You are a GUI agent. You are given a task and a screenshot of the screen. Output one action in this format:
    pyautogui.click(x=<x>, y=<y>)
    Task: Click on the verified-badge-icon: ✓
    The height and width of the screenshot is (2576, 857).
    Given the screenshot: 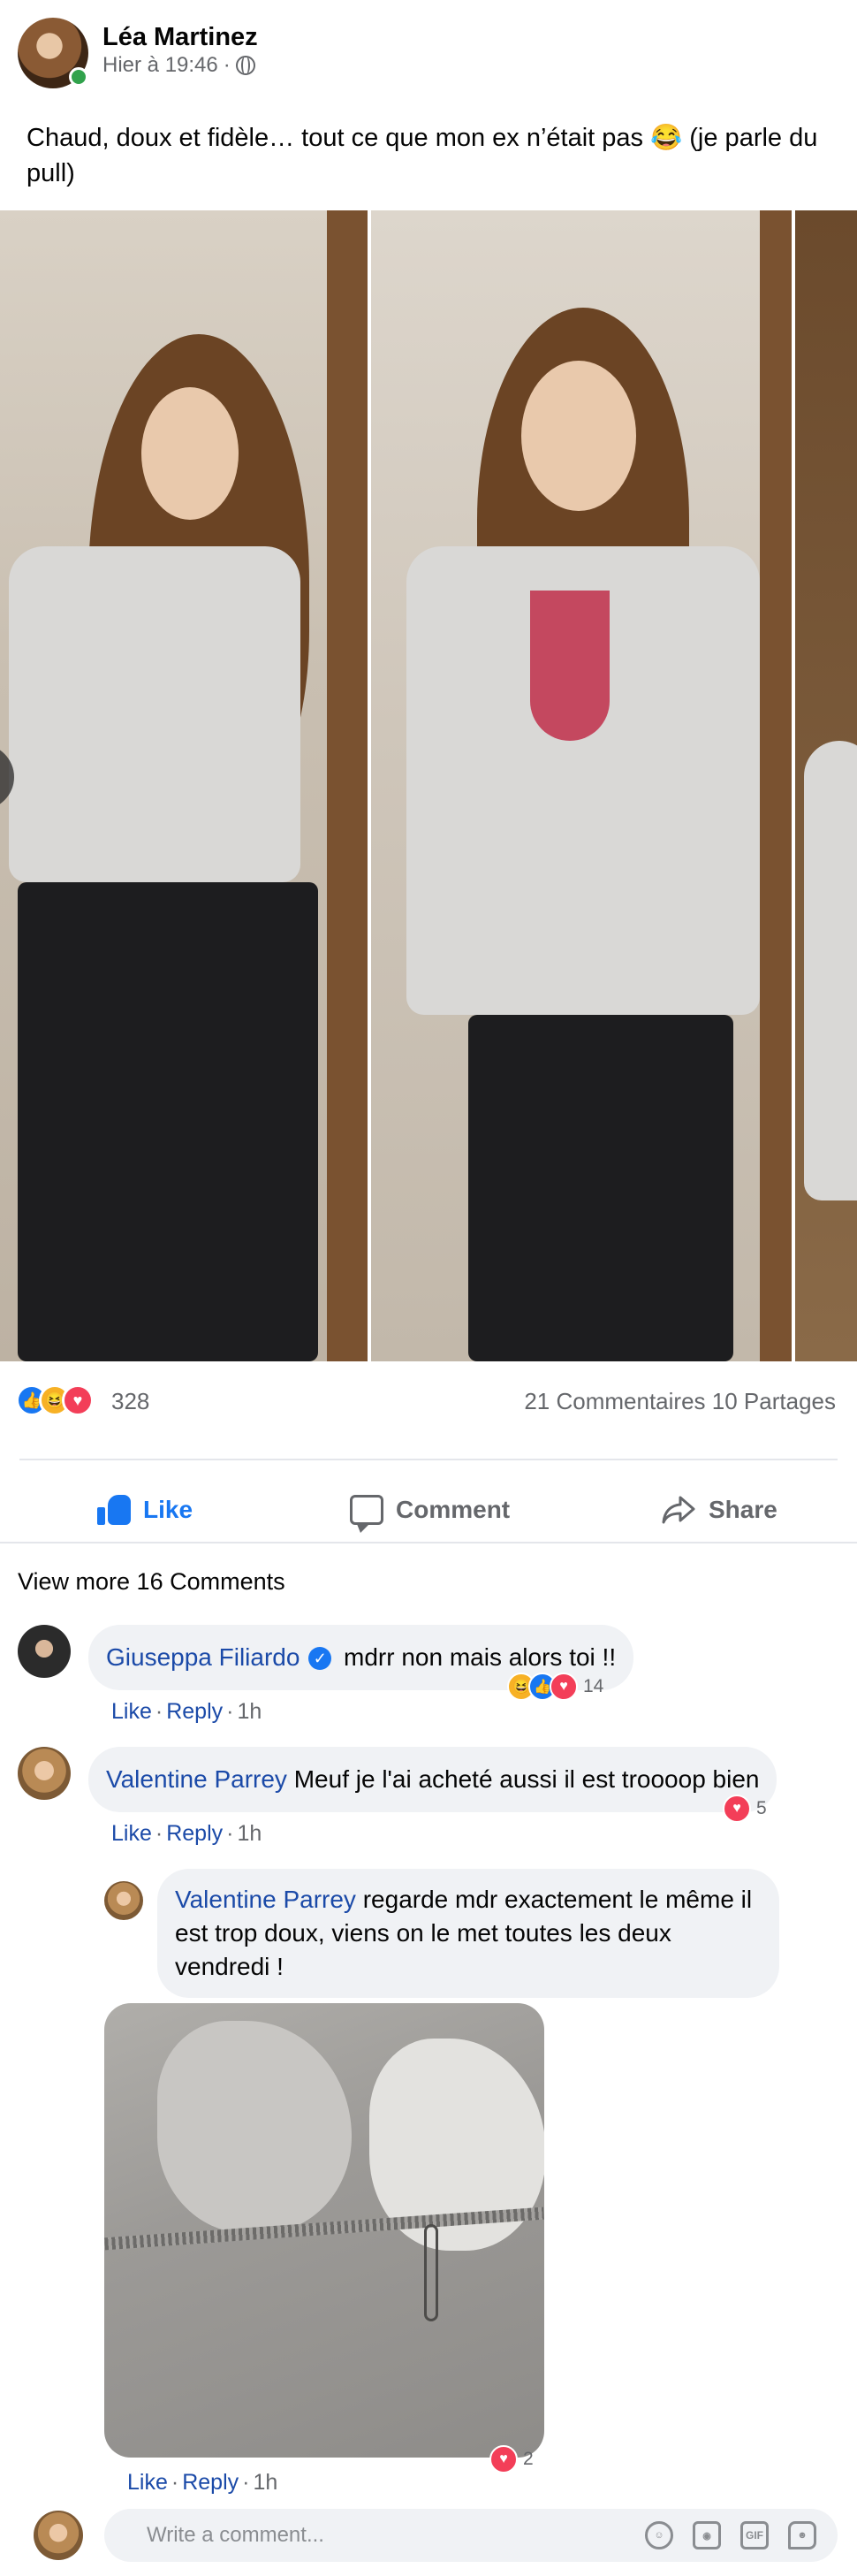 What is the action you would take?
    pyautogui.click(x=320, y=1658)
    